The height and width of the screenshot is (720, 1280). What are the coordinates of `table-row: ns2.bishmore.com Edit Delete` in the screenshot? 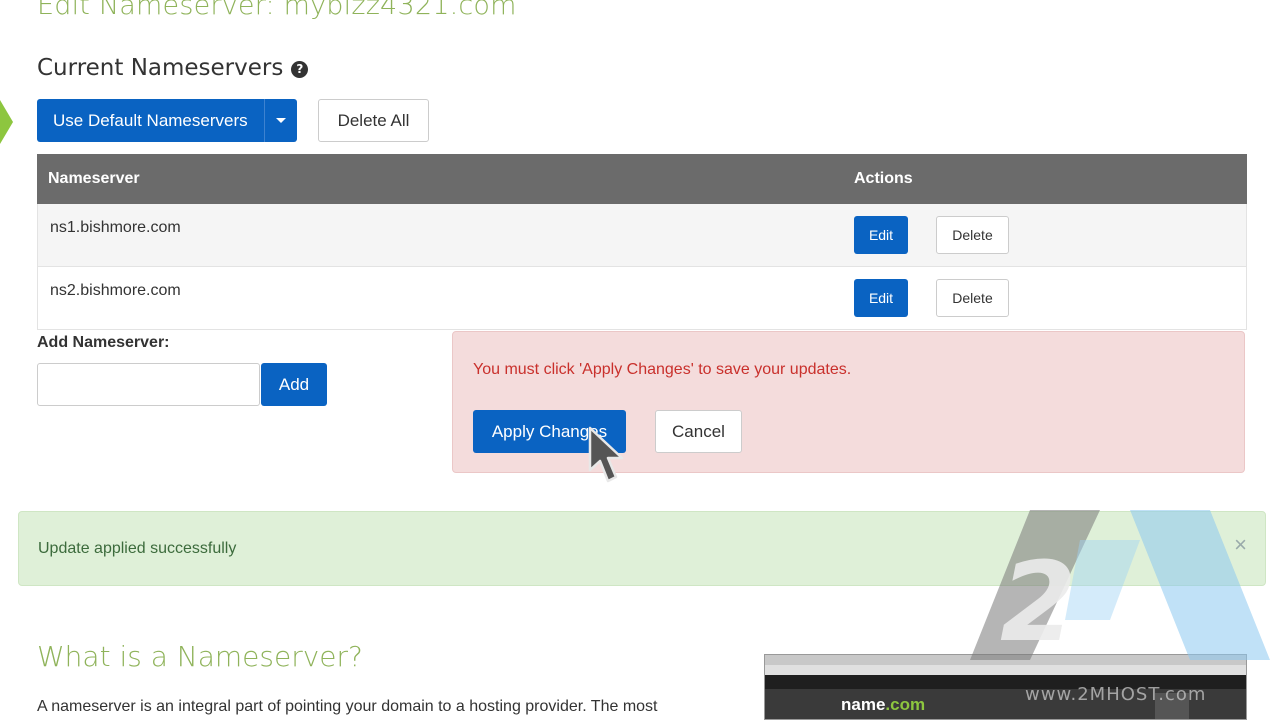 It's located at (642, 298).